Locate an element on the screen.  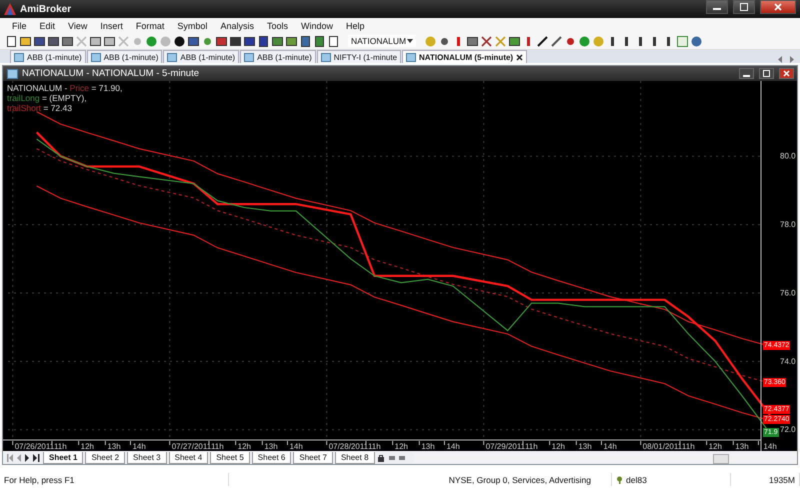
sheet-tab: Sheet 5 is located at coordinates (230, 458).